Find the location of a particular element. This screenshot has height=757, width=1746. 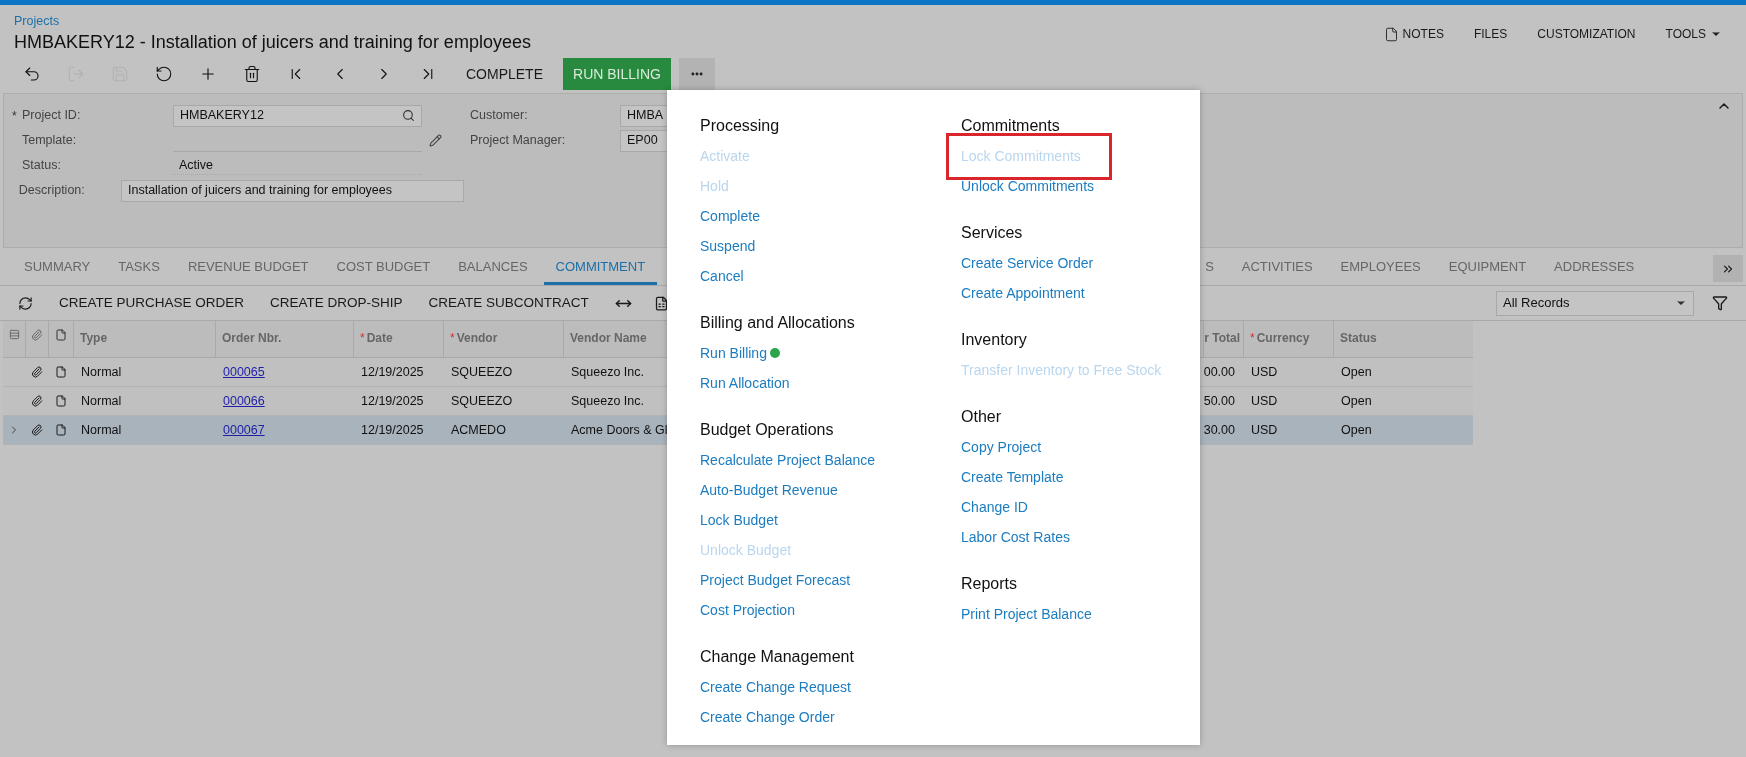

menu-section-heading: Processing is located at coordinates (740, 126).